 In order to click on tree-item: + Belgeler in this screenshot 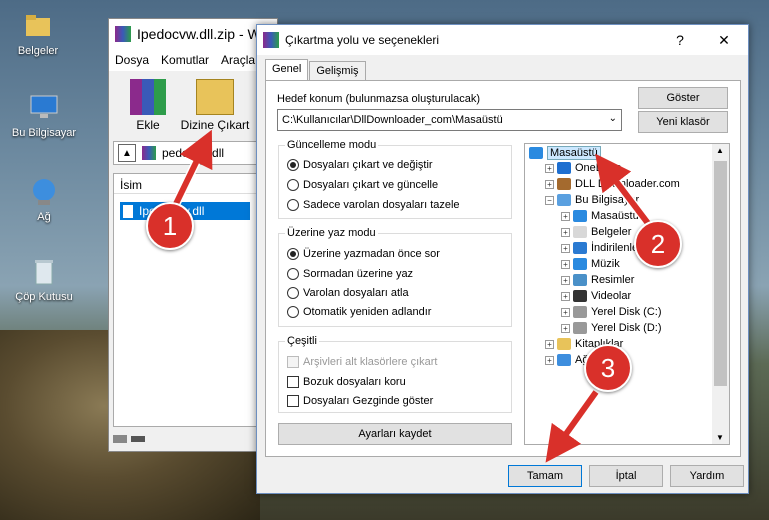, I will do `click(596, 232)`.